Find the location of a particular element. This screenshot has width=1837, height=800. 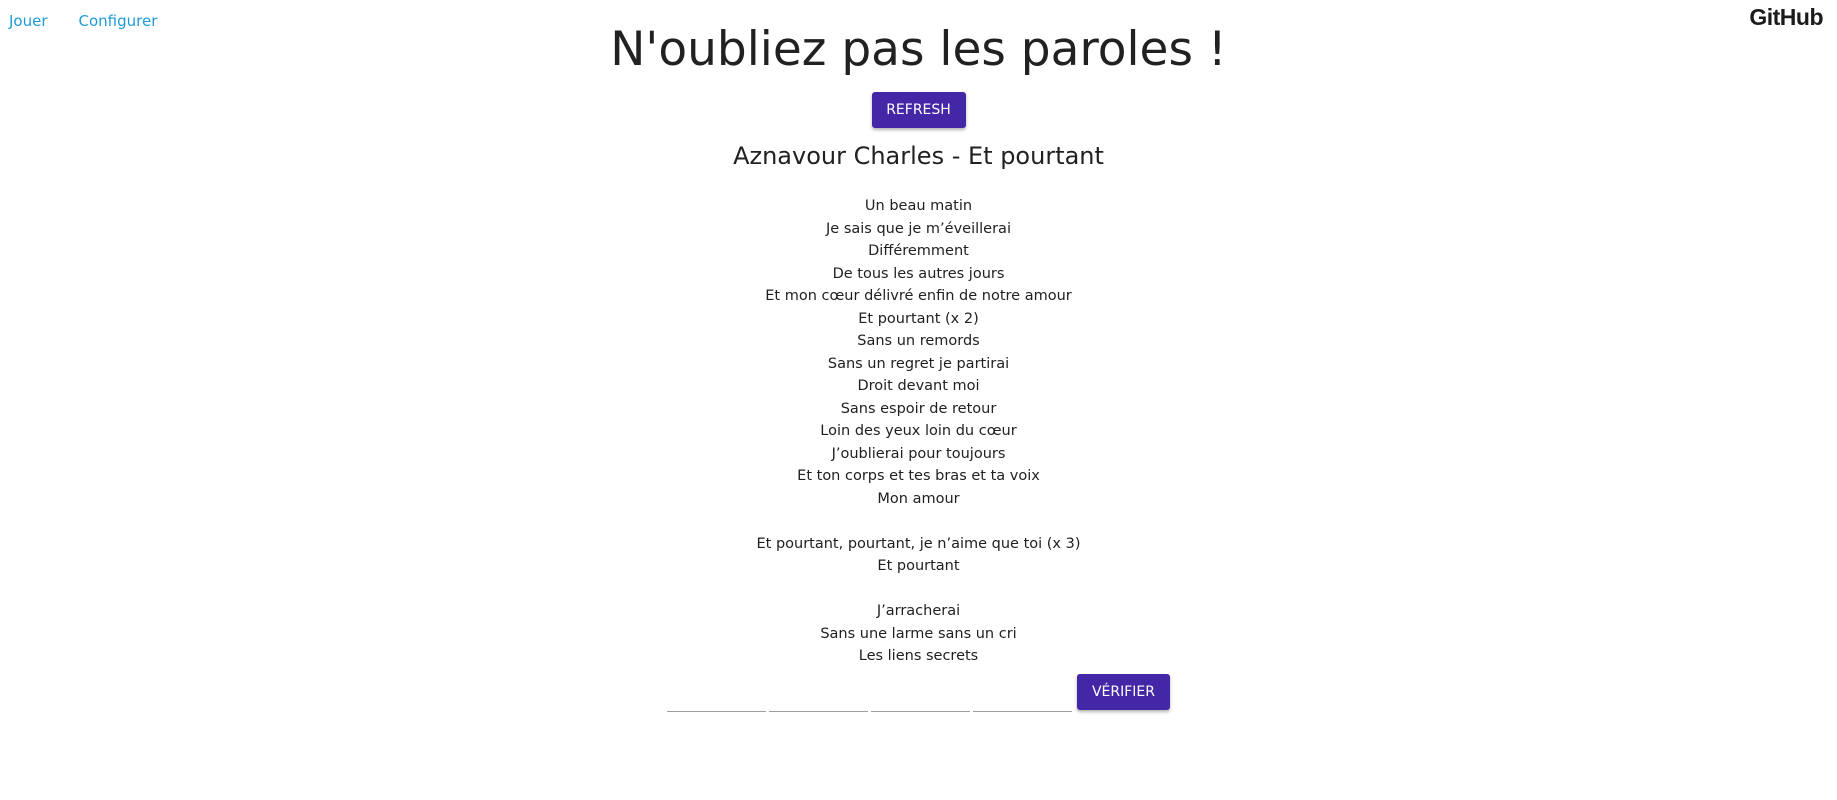

verify-button: VÉRIFIER is located at coordinates (1123, 691).